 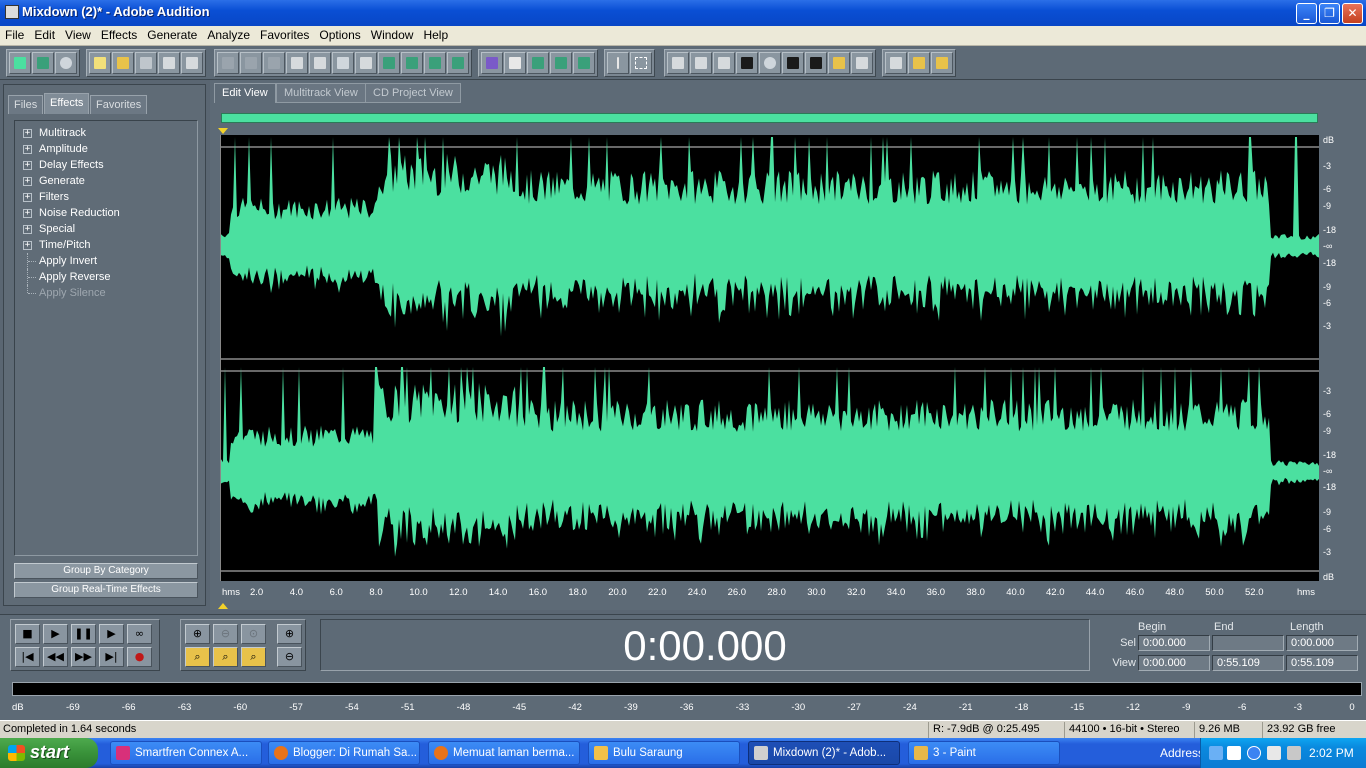 I want to click on tree-item-special: + Special, so click(x=106, y=229).